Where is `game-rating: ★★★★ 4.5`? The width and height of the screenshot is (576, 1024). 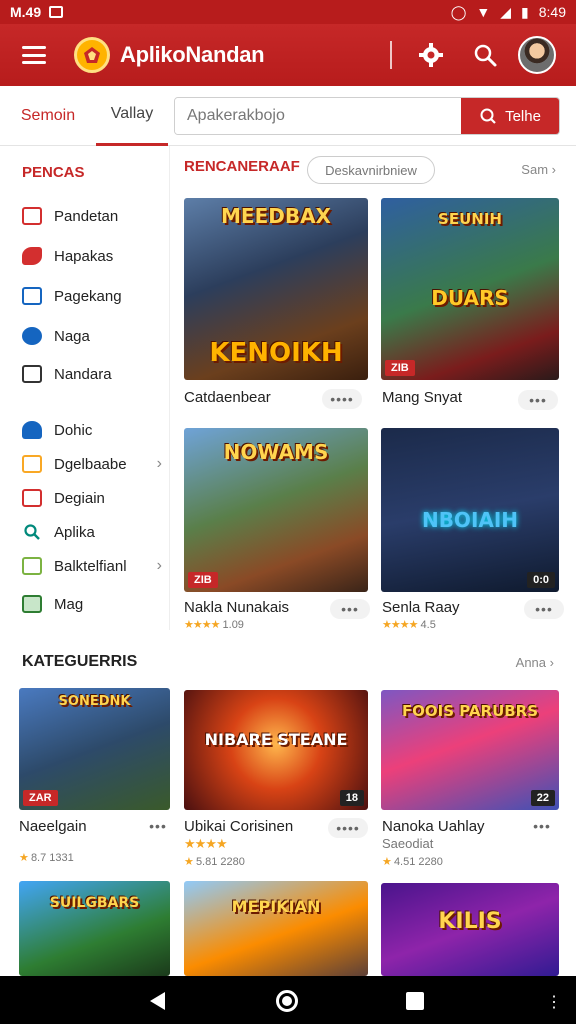 game-rating: ★★★★ 4.5 is located at coordinates (409, 624).